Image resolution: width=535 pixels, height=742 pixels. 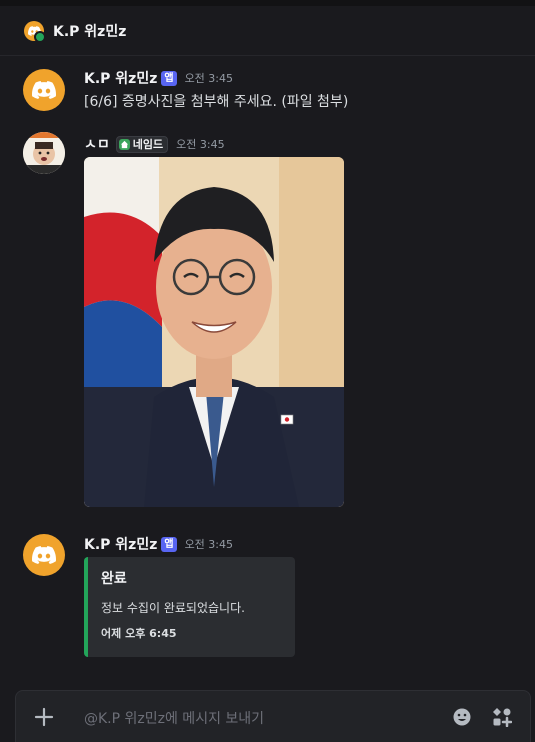 I want to click on embed-footer: 어제 오후 6:45, so click(x=139, y=633).